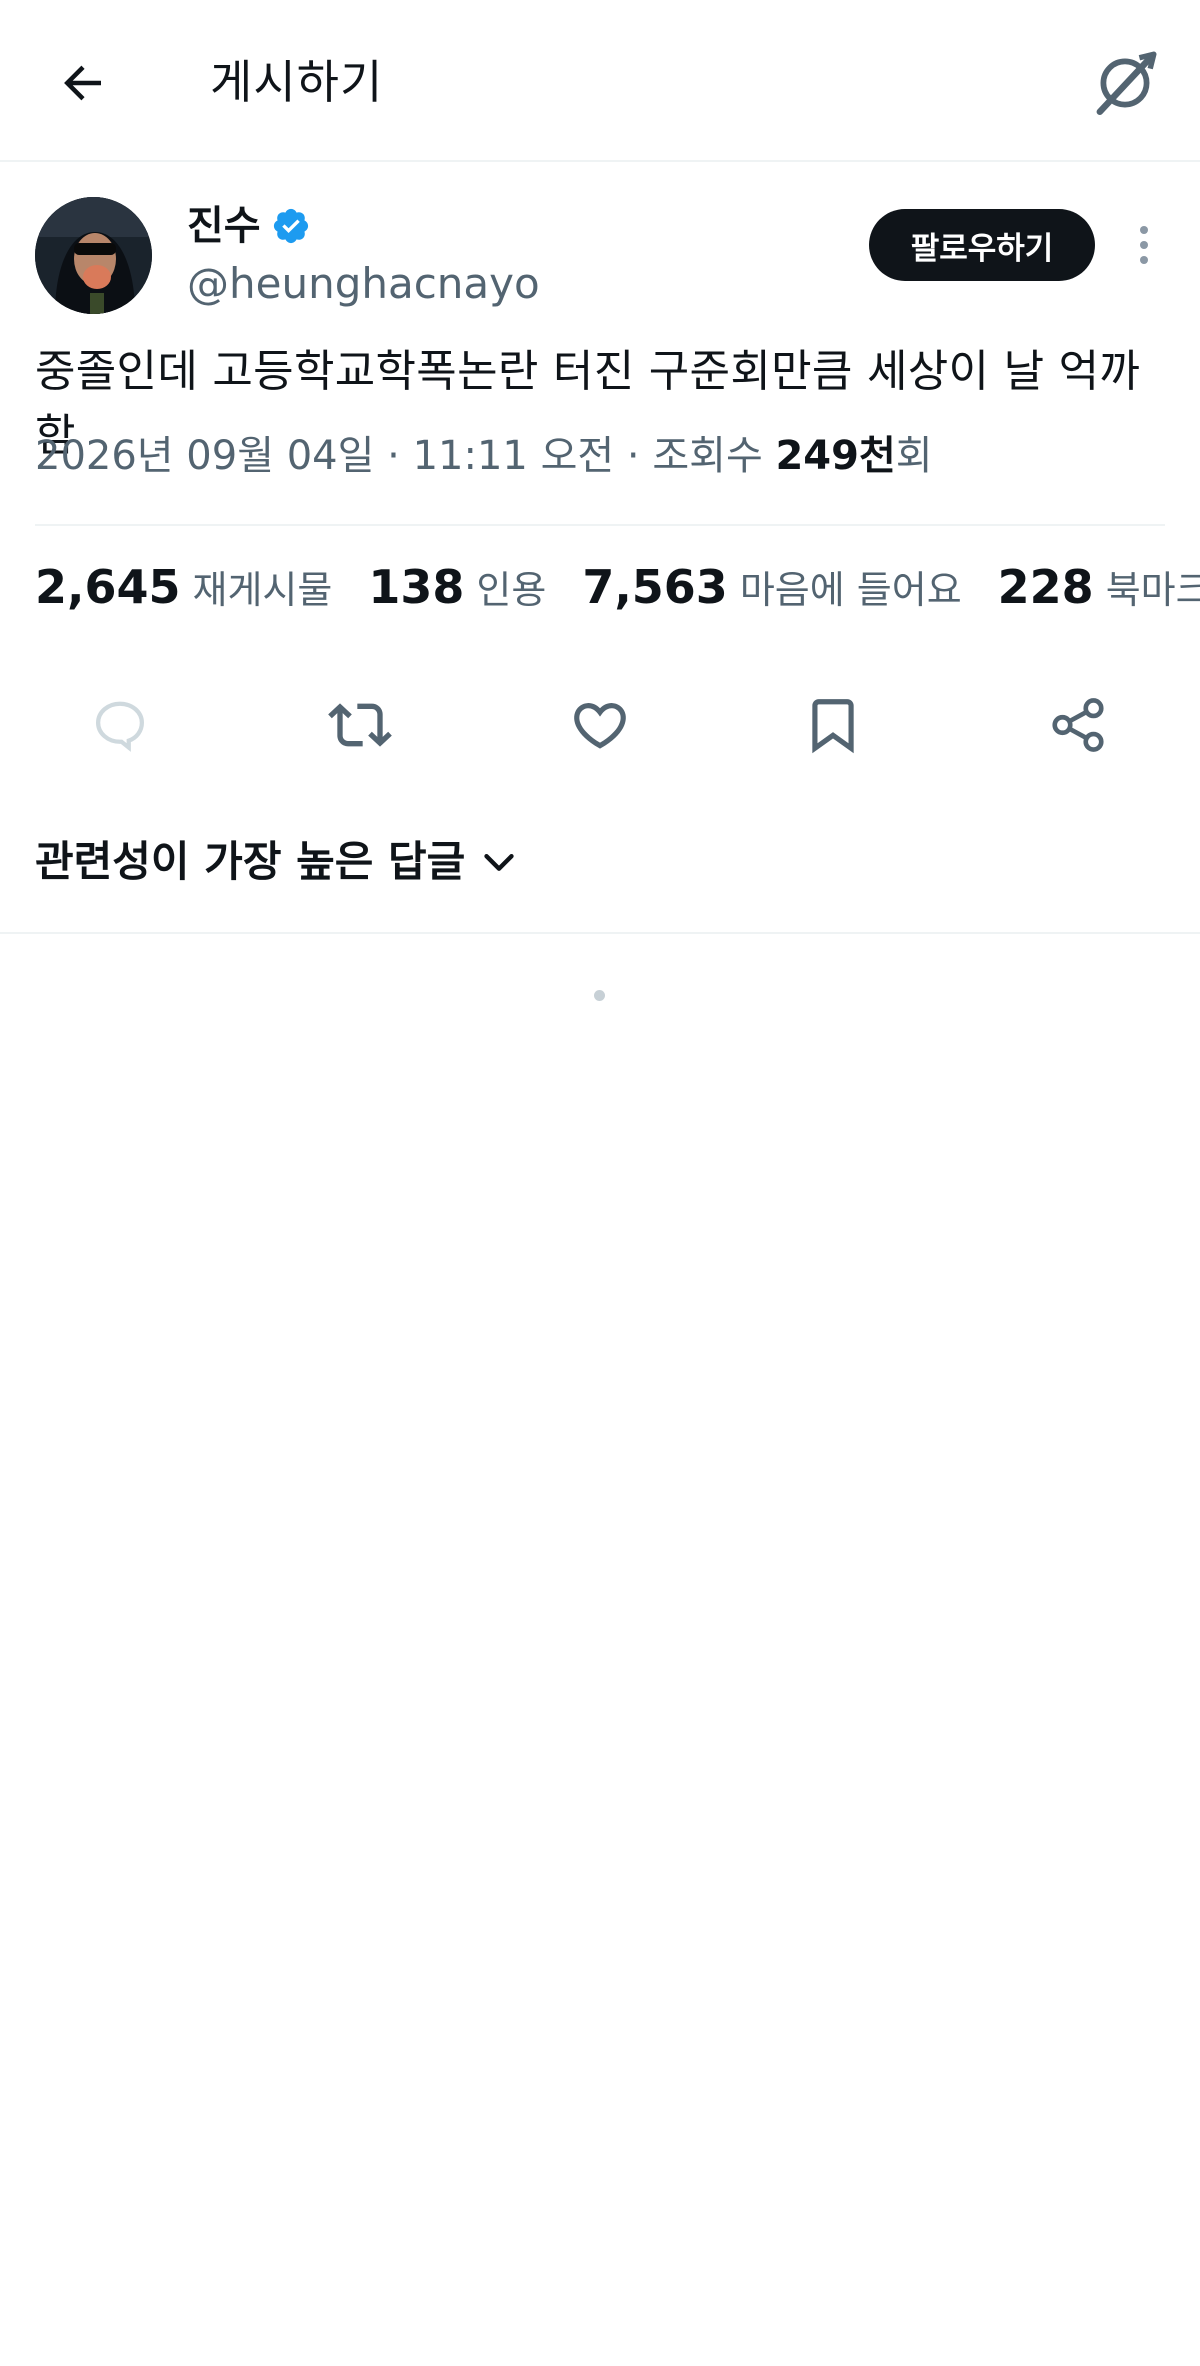  Describe the element at coordinates (514, 456) in the screenshot. I see `post-time: 11:11 오전` at that location.